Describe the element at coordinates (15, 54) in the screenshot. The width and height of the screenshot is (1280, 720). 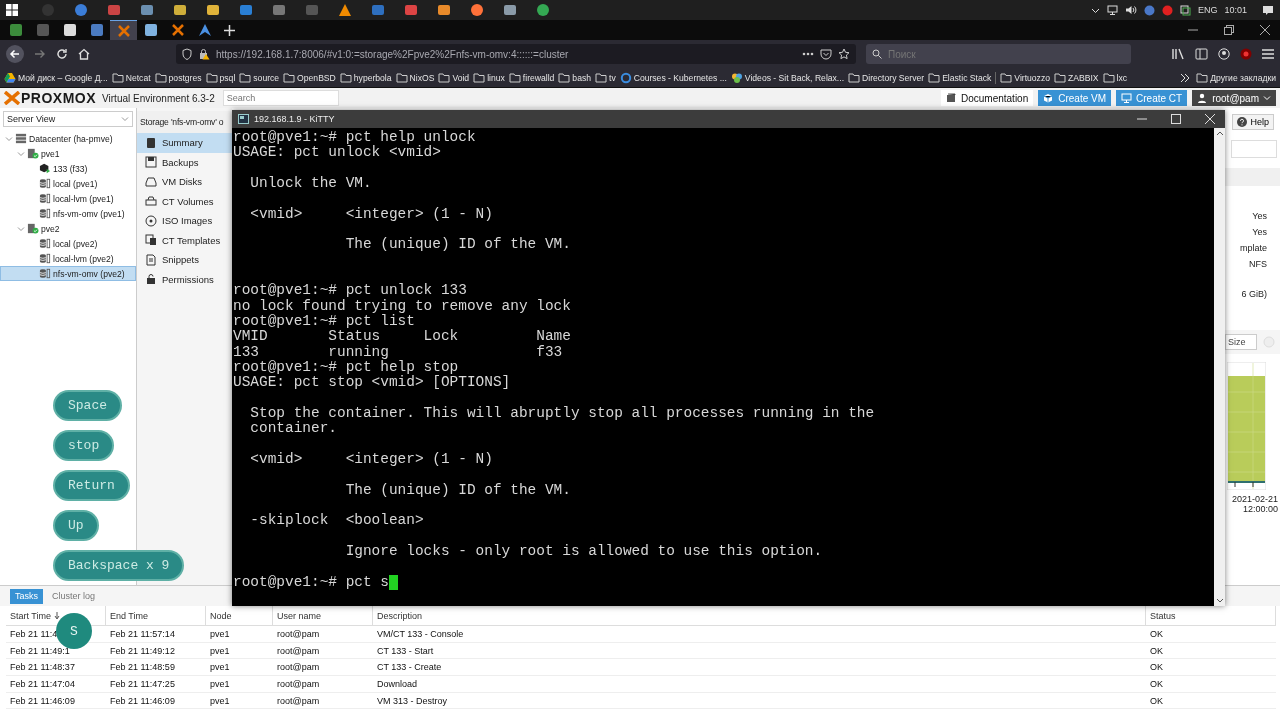
I see `back-icon` at that location.